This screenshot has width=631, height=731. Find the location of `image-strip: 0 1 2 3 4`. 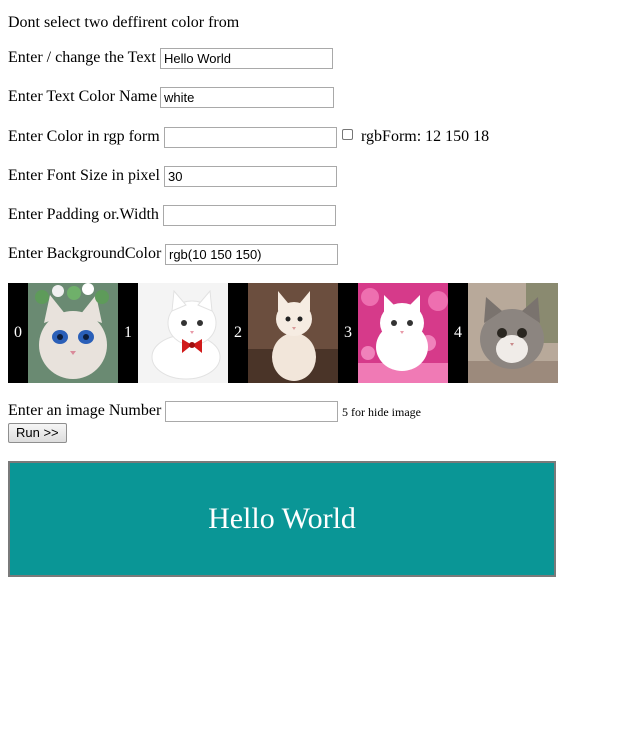

image-strip: 0 1 2 3 4 is located at coordinates (283, 333).